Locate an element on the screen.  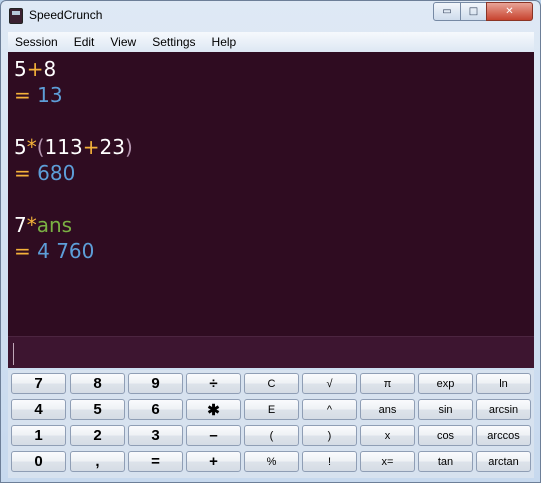
menu-help: Help is located at coordinates (224, 42).